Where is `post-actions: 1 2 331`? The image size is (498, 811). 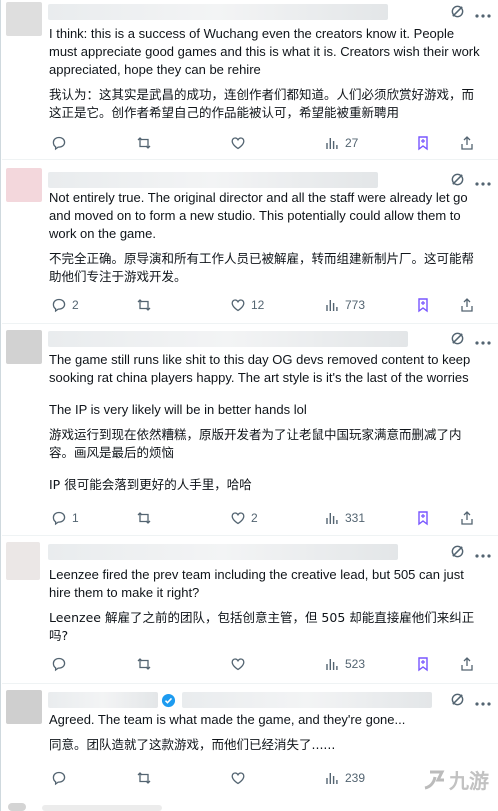
post-actions: 1 2 331 is located at coordinates (269, 518).